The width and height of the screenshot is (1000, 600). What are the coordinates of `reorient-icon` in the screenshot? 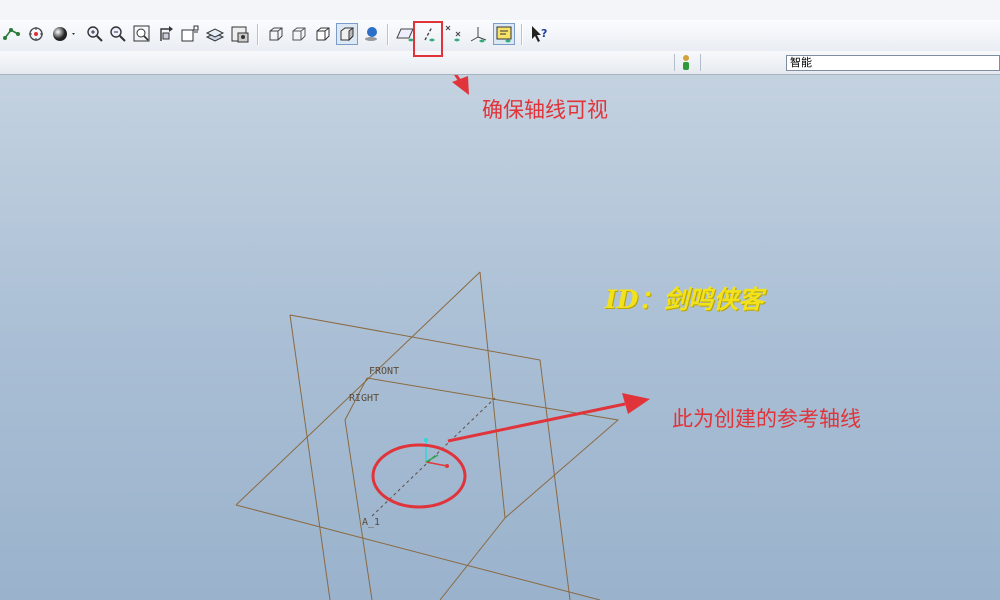 It's located at (166, 34).